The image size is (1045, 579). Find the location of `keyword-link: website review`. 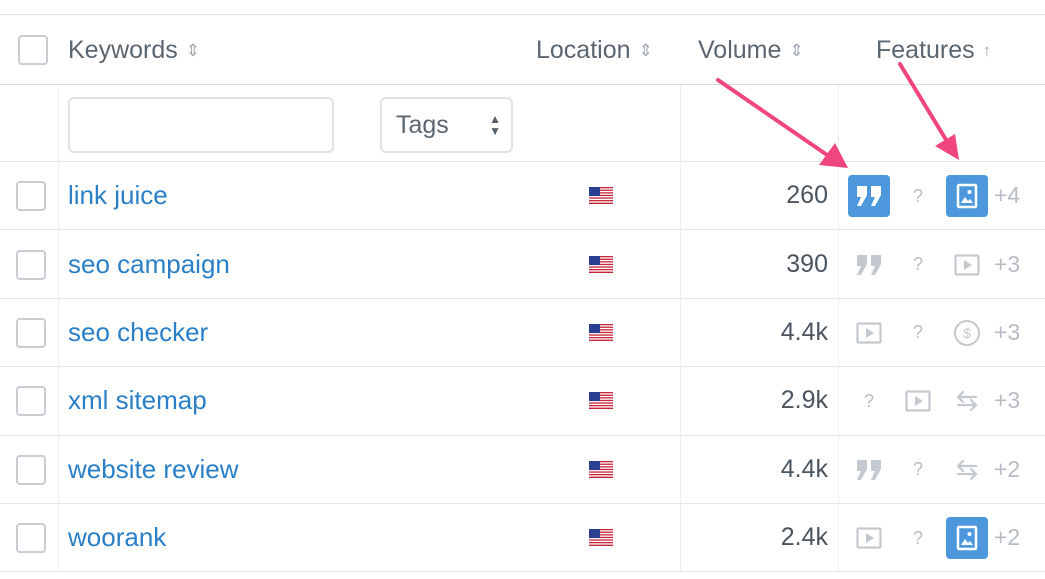

keyword-link: website review is located at coordinates (153, 469).